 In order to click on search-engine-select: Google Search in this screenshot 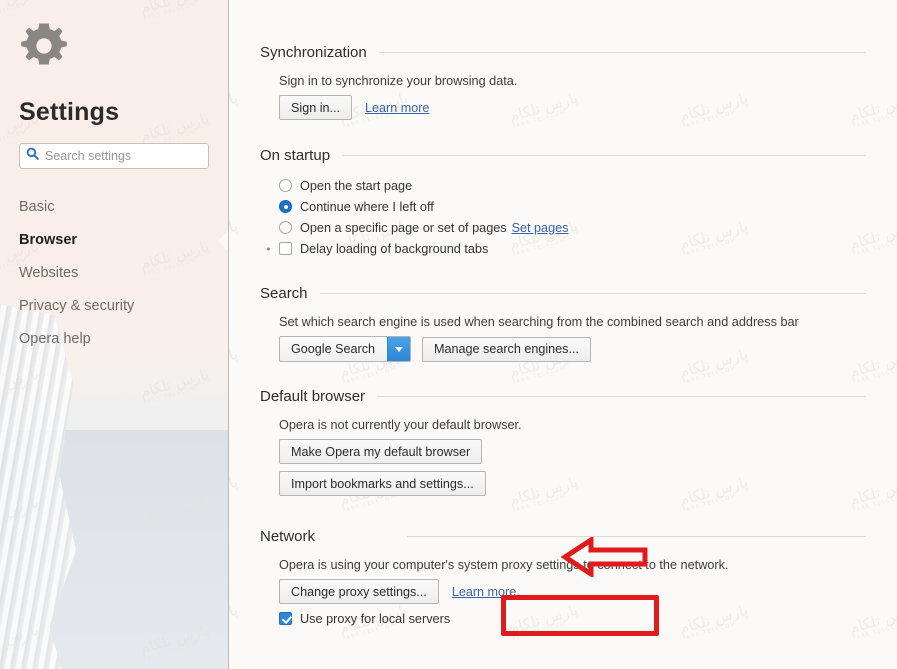, I will do `click(345, 349)`.